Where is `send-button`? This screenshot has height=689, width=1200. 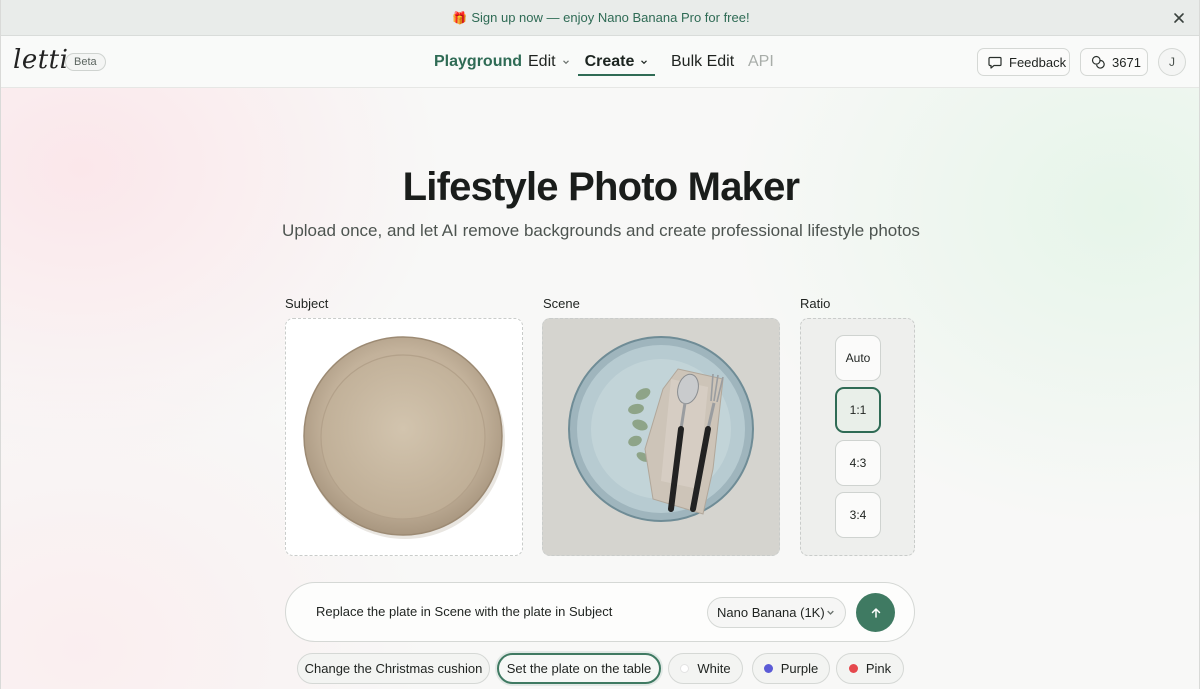
send-button is located at coordinates (875, 612).